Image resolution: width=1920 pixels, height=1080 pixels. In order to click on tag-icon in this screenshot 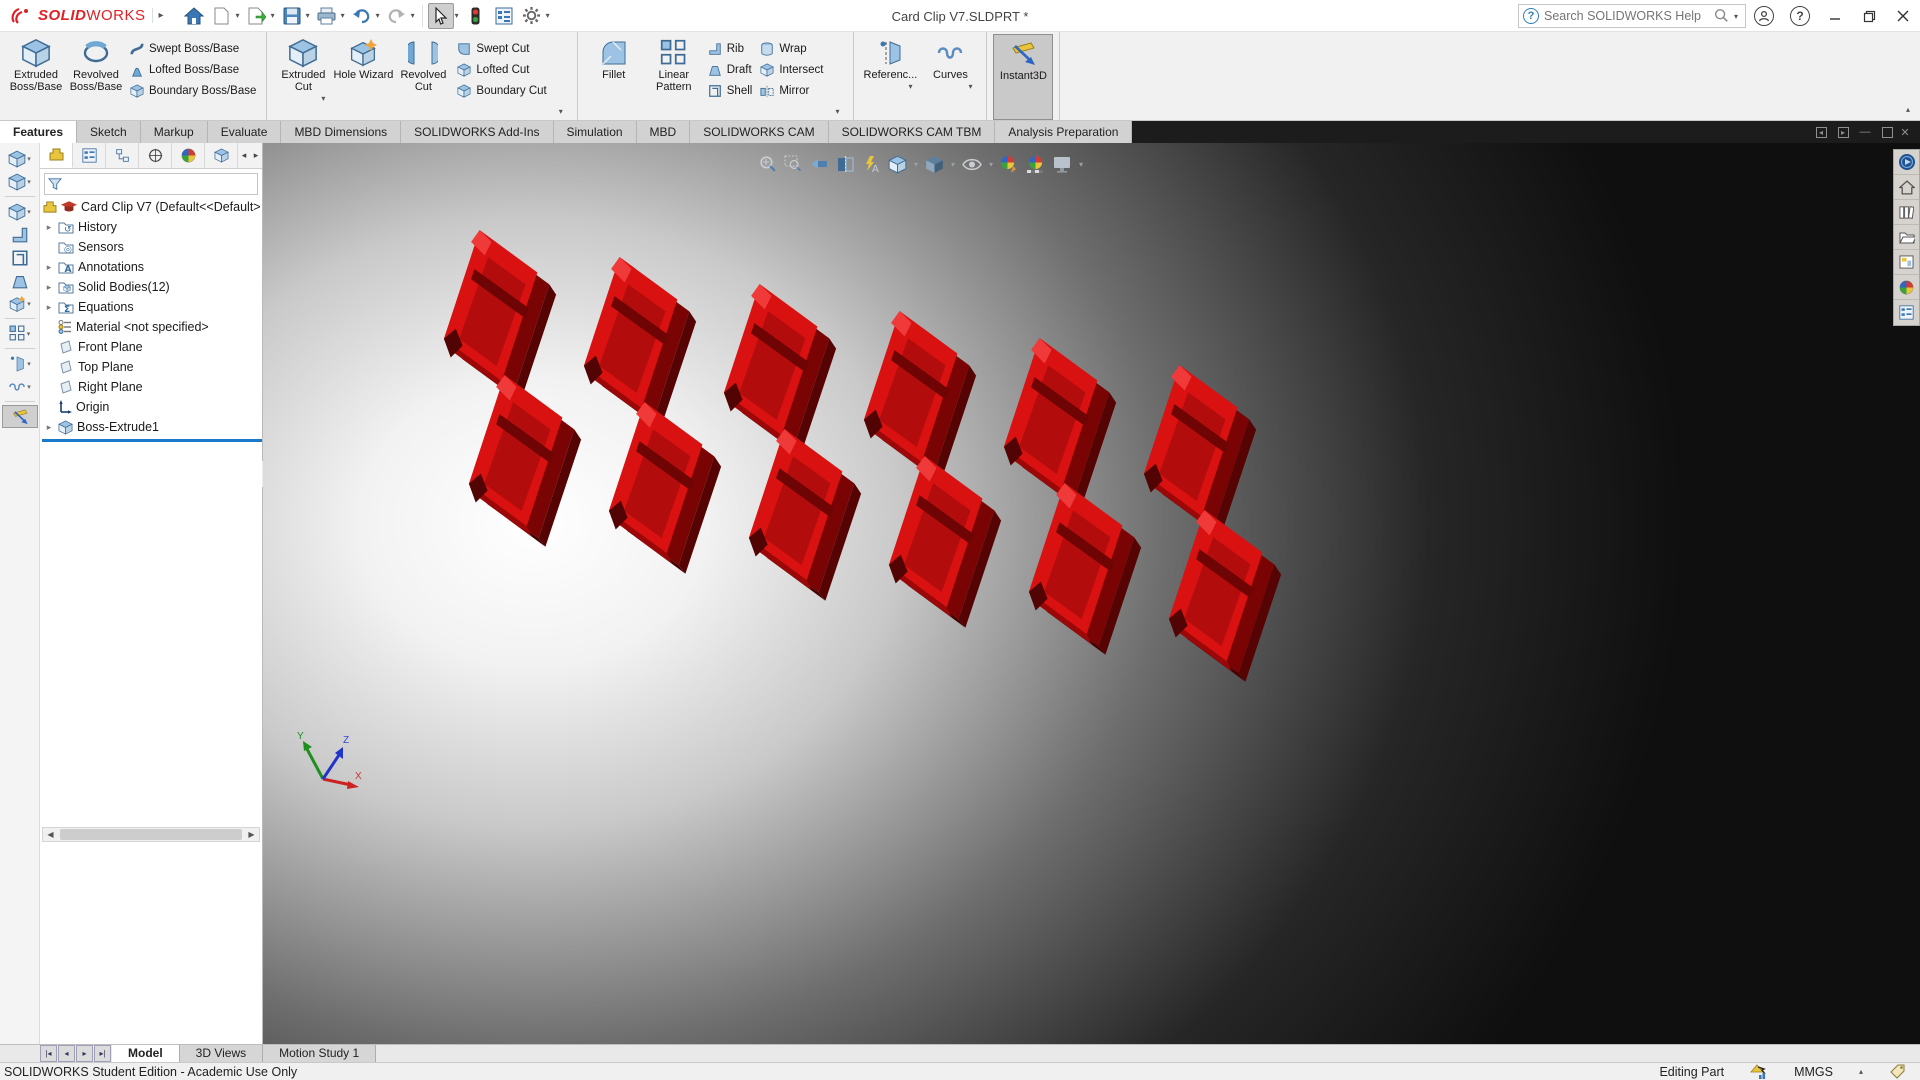, I will do `click(1897, 1071)`.